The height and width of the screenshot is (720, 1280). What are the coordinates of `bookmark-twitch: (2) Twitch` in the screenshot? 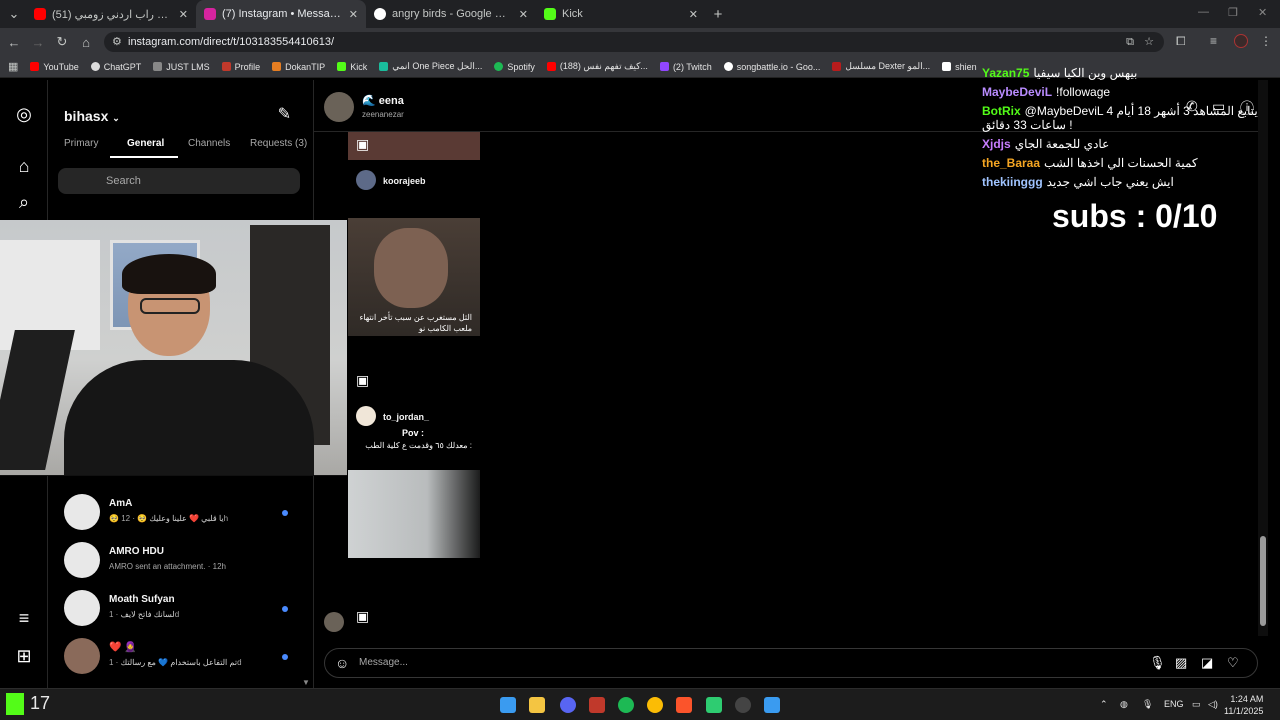 It's located at (685, 66).